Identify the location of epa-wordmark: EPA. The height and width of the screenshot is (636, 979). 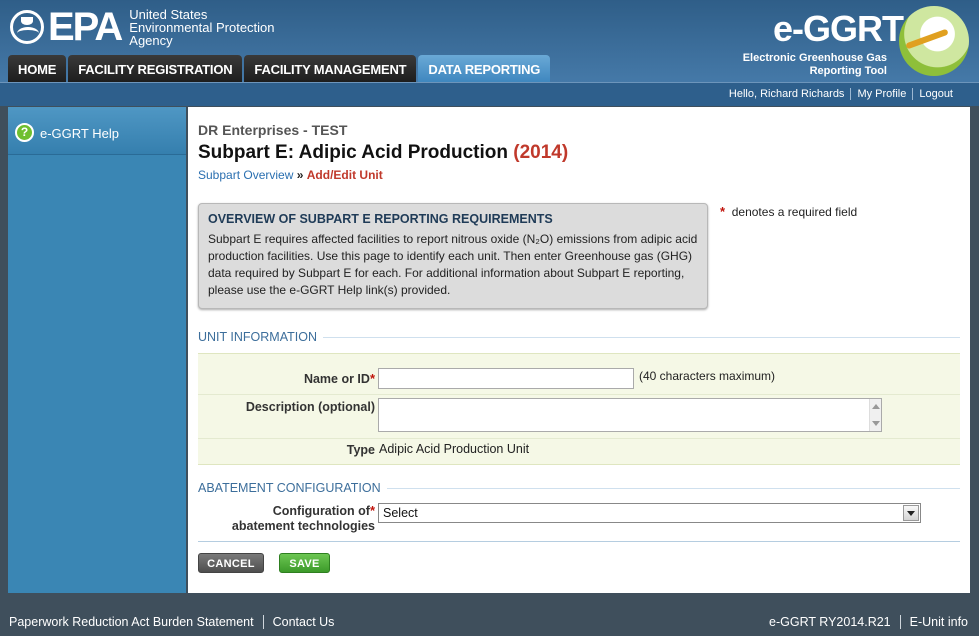
(85, 27).